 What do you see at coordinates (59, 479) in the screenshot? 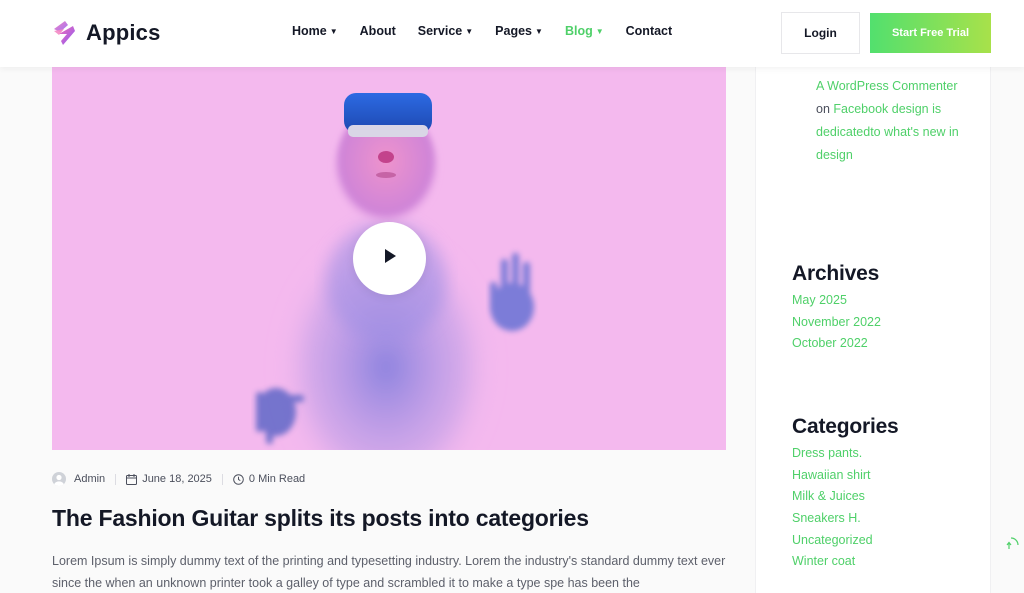
I see `avatar` at bounding box center [59, 479].